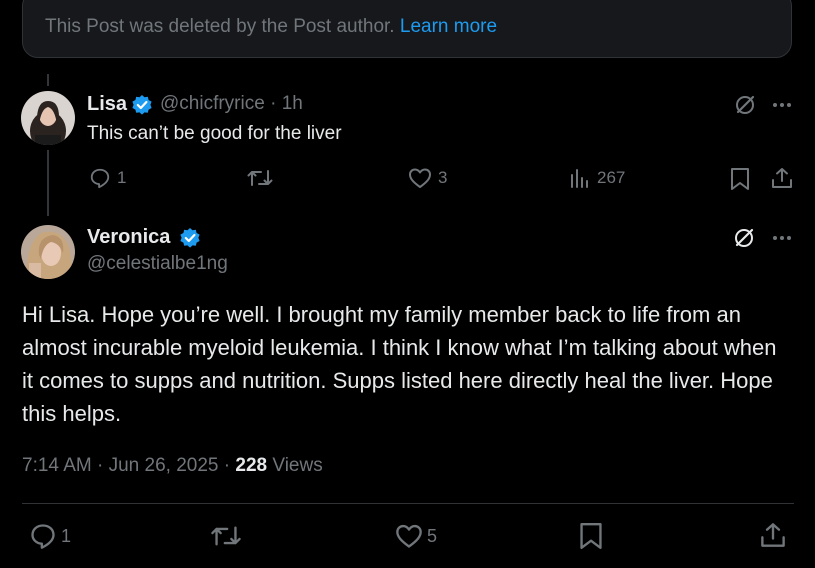 Image resolution: width=815 pixels, height=568 pixels. Describe the element at coordinates (157, 264) in the screenshot. I see `post-handle: @celestialbe1ng` at that location.